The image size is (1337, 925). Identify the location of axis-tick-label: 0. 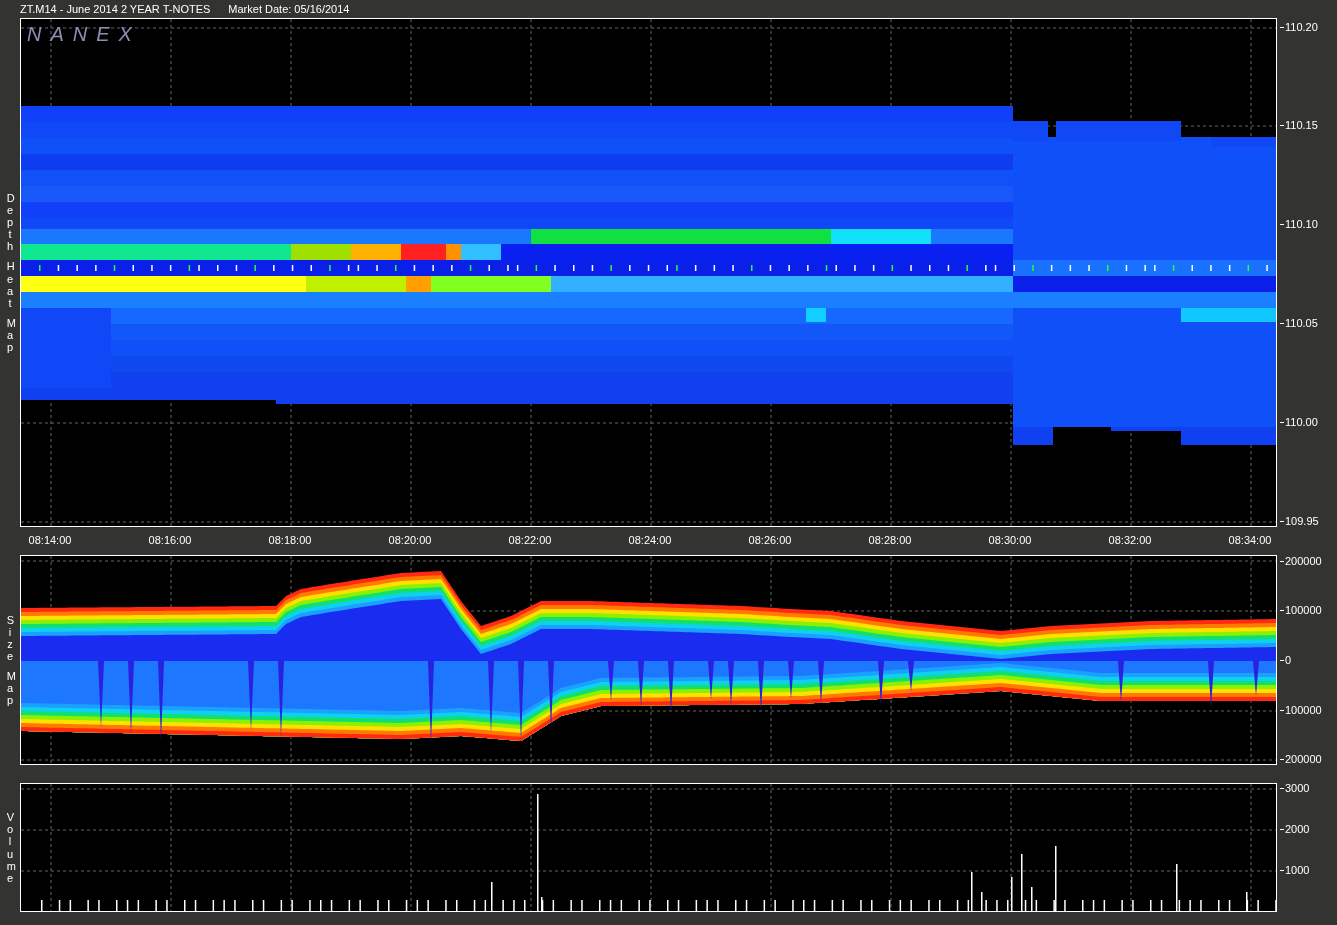
(1288, 660).